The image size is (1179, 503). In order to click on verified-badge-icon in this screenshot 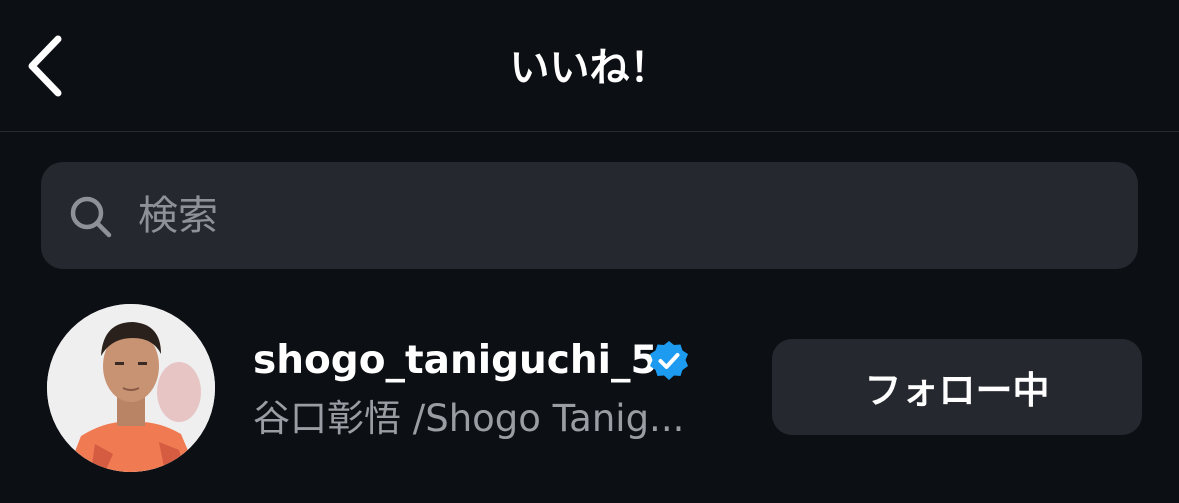, I will do `click(669, 360)`.